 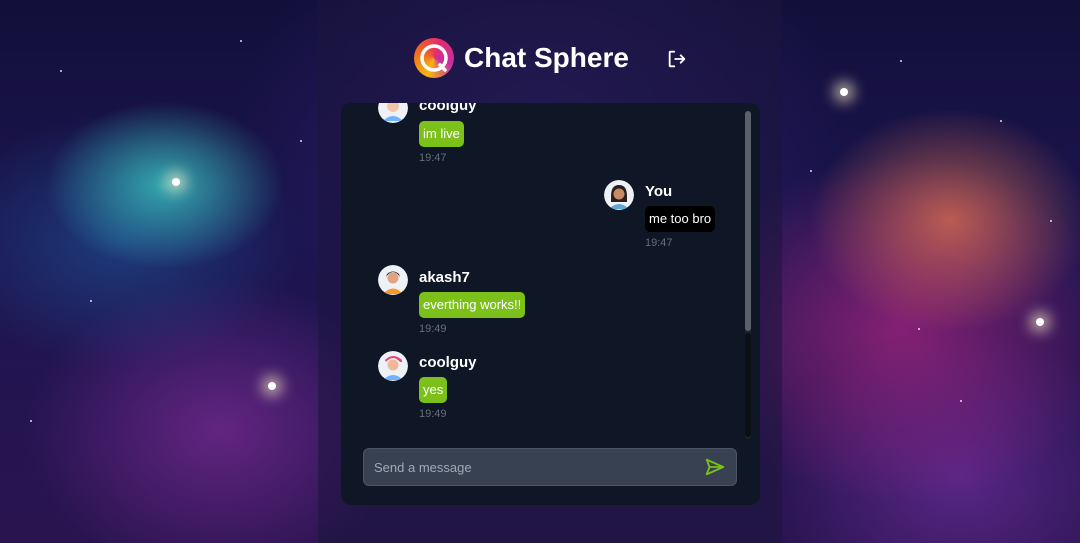 I want to click on send-icon, so click(x=715, y=467).